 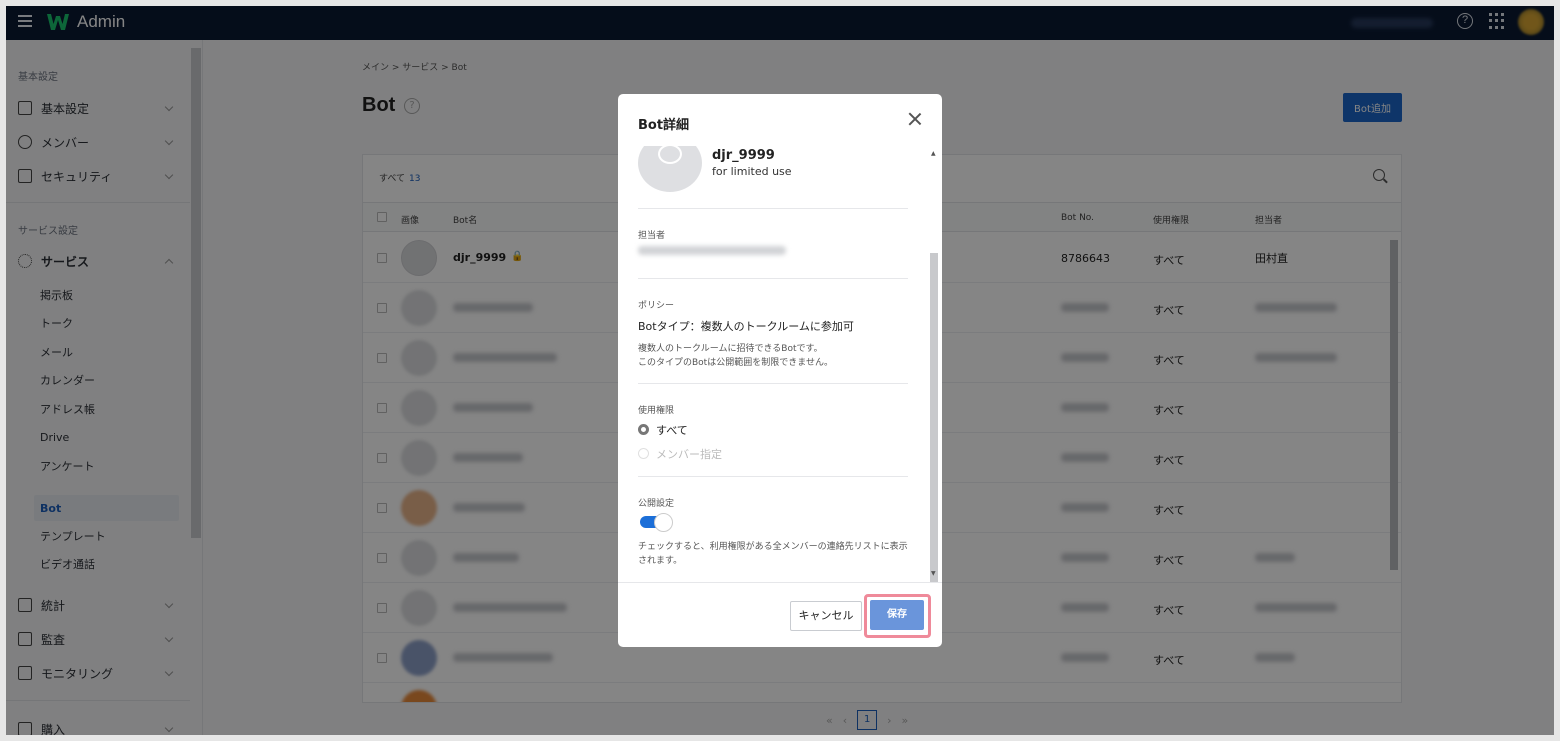 What do you see at coordinates (672, 430) in the screenshot?
I see `permission-all-label: すべて` at bounding box center [672, 430].